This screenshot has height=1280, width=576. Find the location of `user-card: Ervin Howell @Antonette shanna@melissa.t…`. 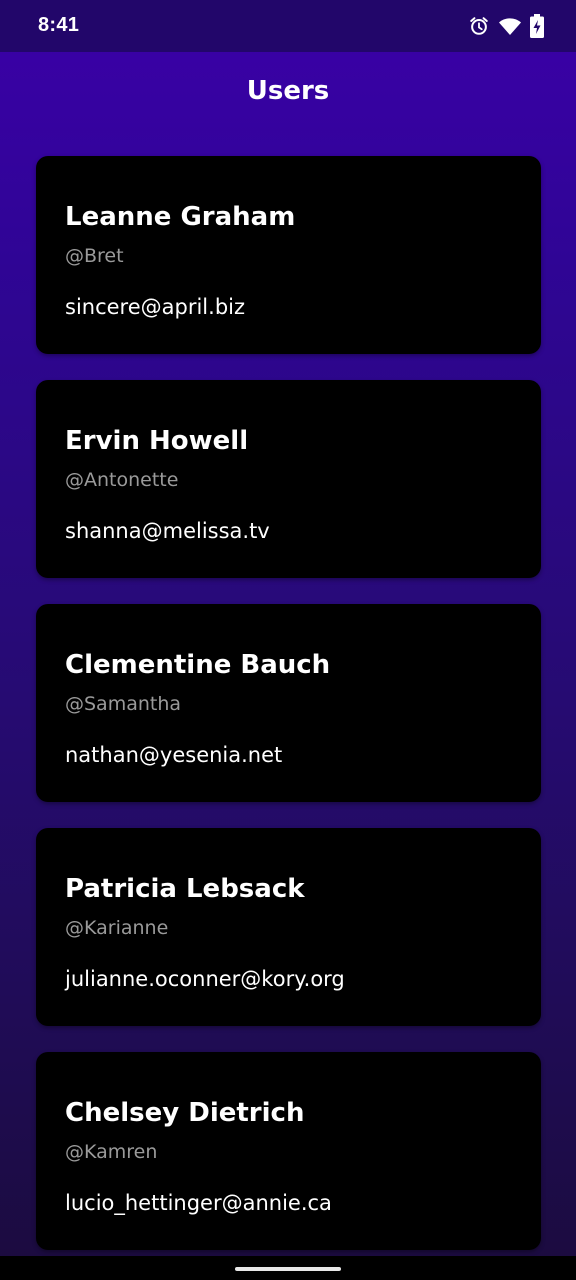

user-card: Ervin Howell @Antonette shanna@melissa.t… is located at coordinates (288, 479).